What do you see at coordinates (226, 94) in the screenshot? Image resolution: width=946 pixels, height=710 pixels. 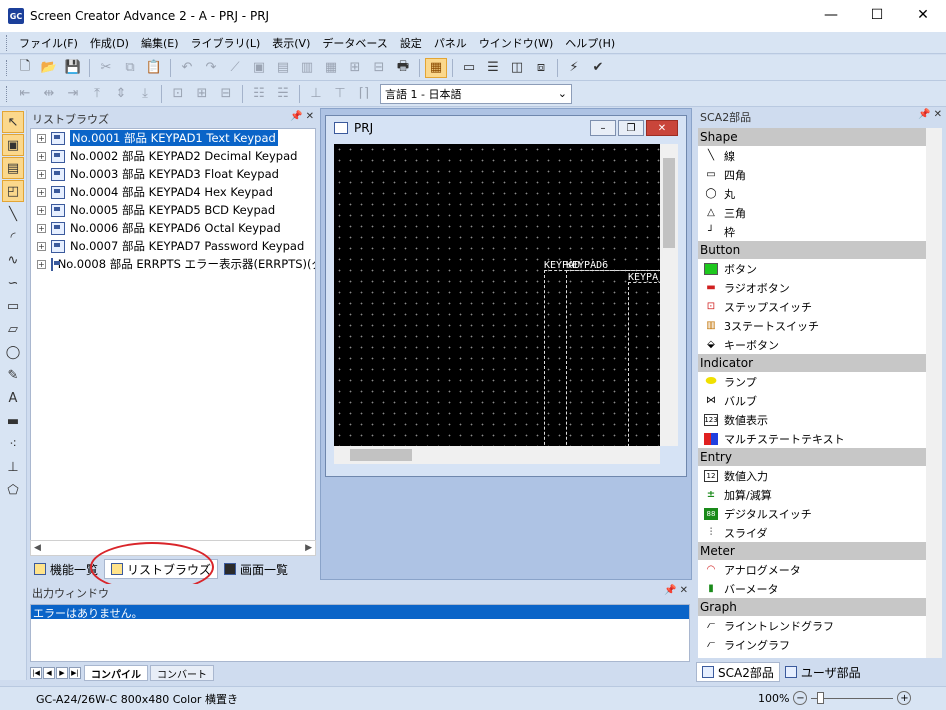 I see `space-h-icon: ⊟` at bounding box center [226, 94].